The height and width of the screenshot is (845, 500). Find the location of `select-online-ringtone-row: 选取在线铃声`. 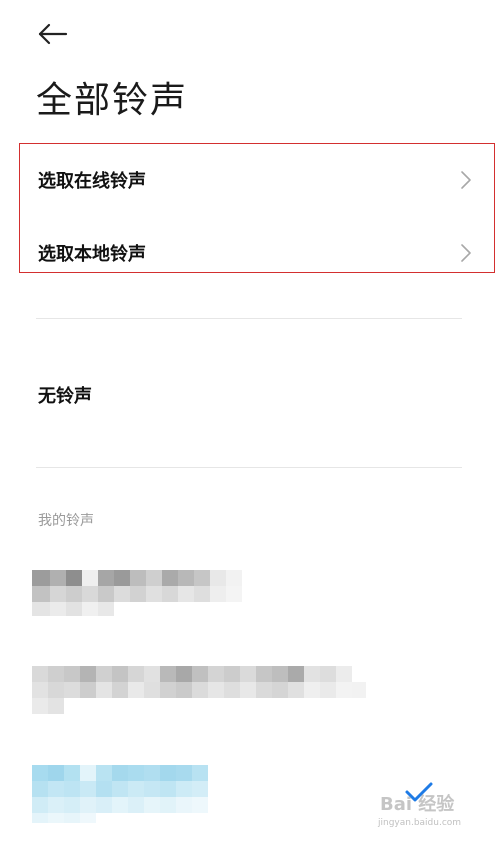

select-online-ringtone-row: 选取在线铃声 is located at coordinates (256, 180).